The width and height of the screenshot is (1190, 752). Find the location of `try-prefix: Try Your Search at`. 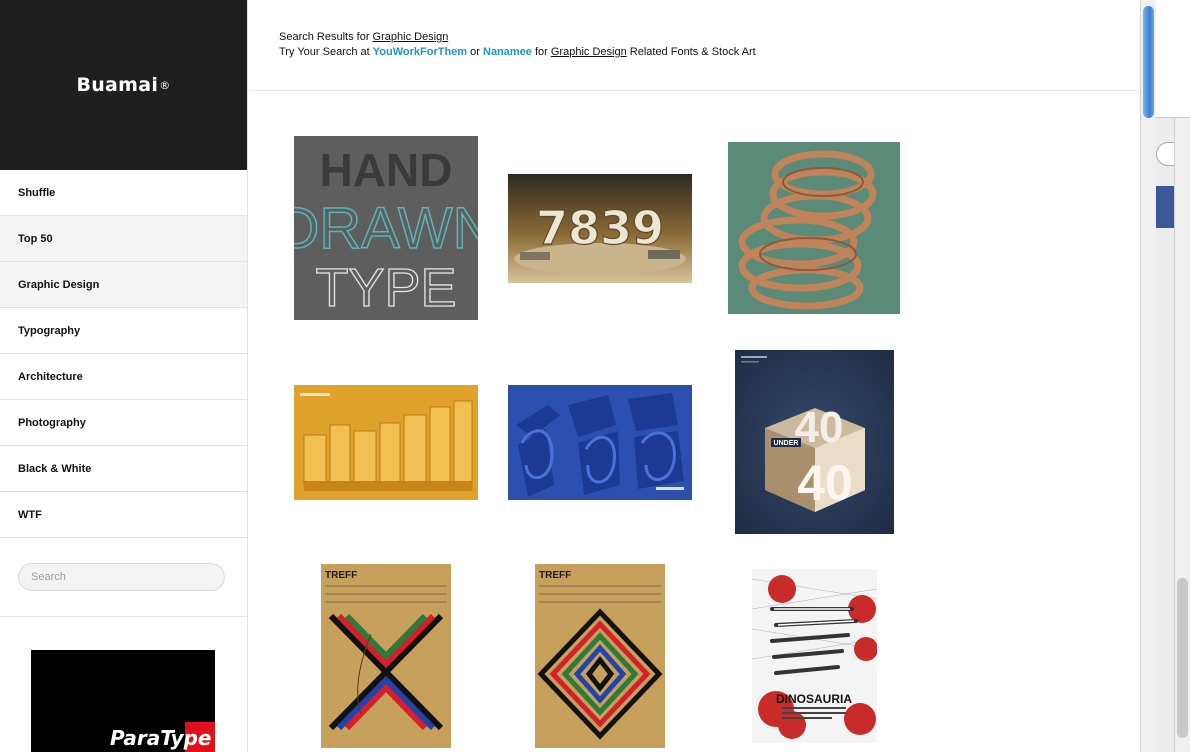

try-prefix: Try Your Search at is located at coordinates (326, 52).